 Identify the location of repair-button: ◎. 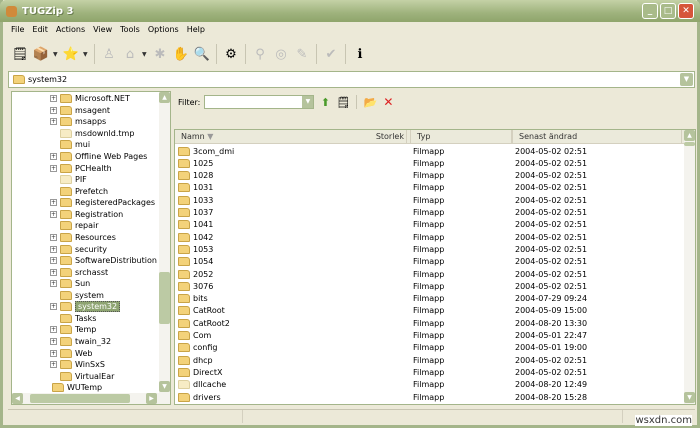
(281, 54).